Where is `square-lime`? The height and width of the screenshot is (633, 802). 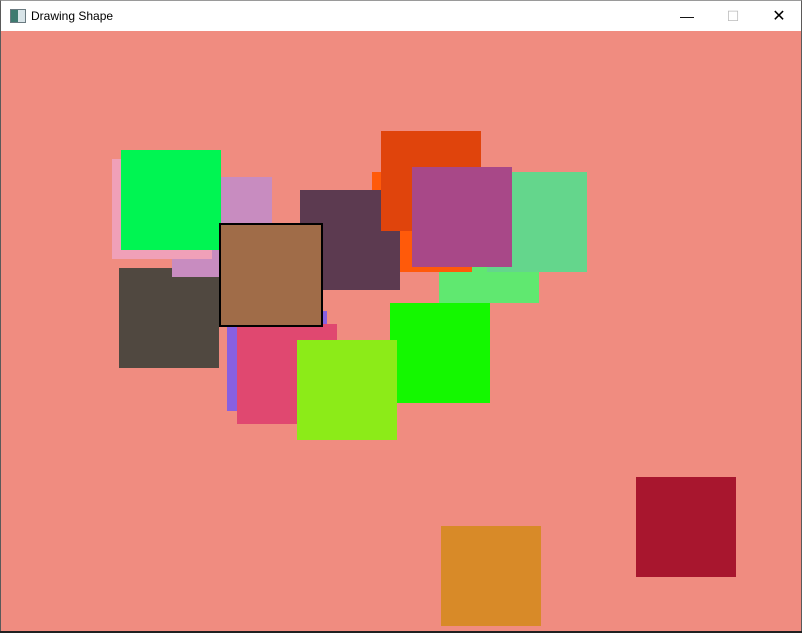 square-lime is located at coordinates (440, 353).